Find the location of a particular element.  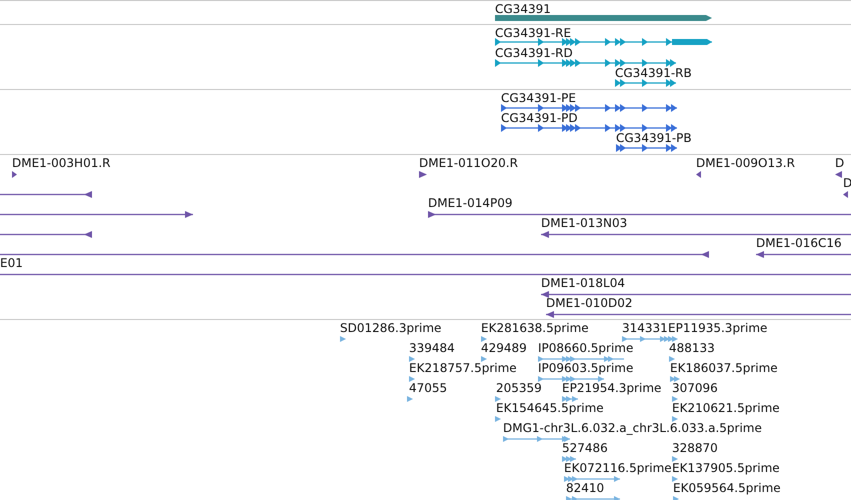

feature-label: 82410 is located at coordinates (585, 488).